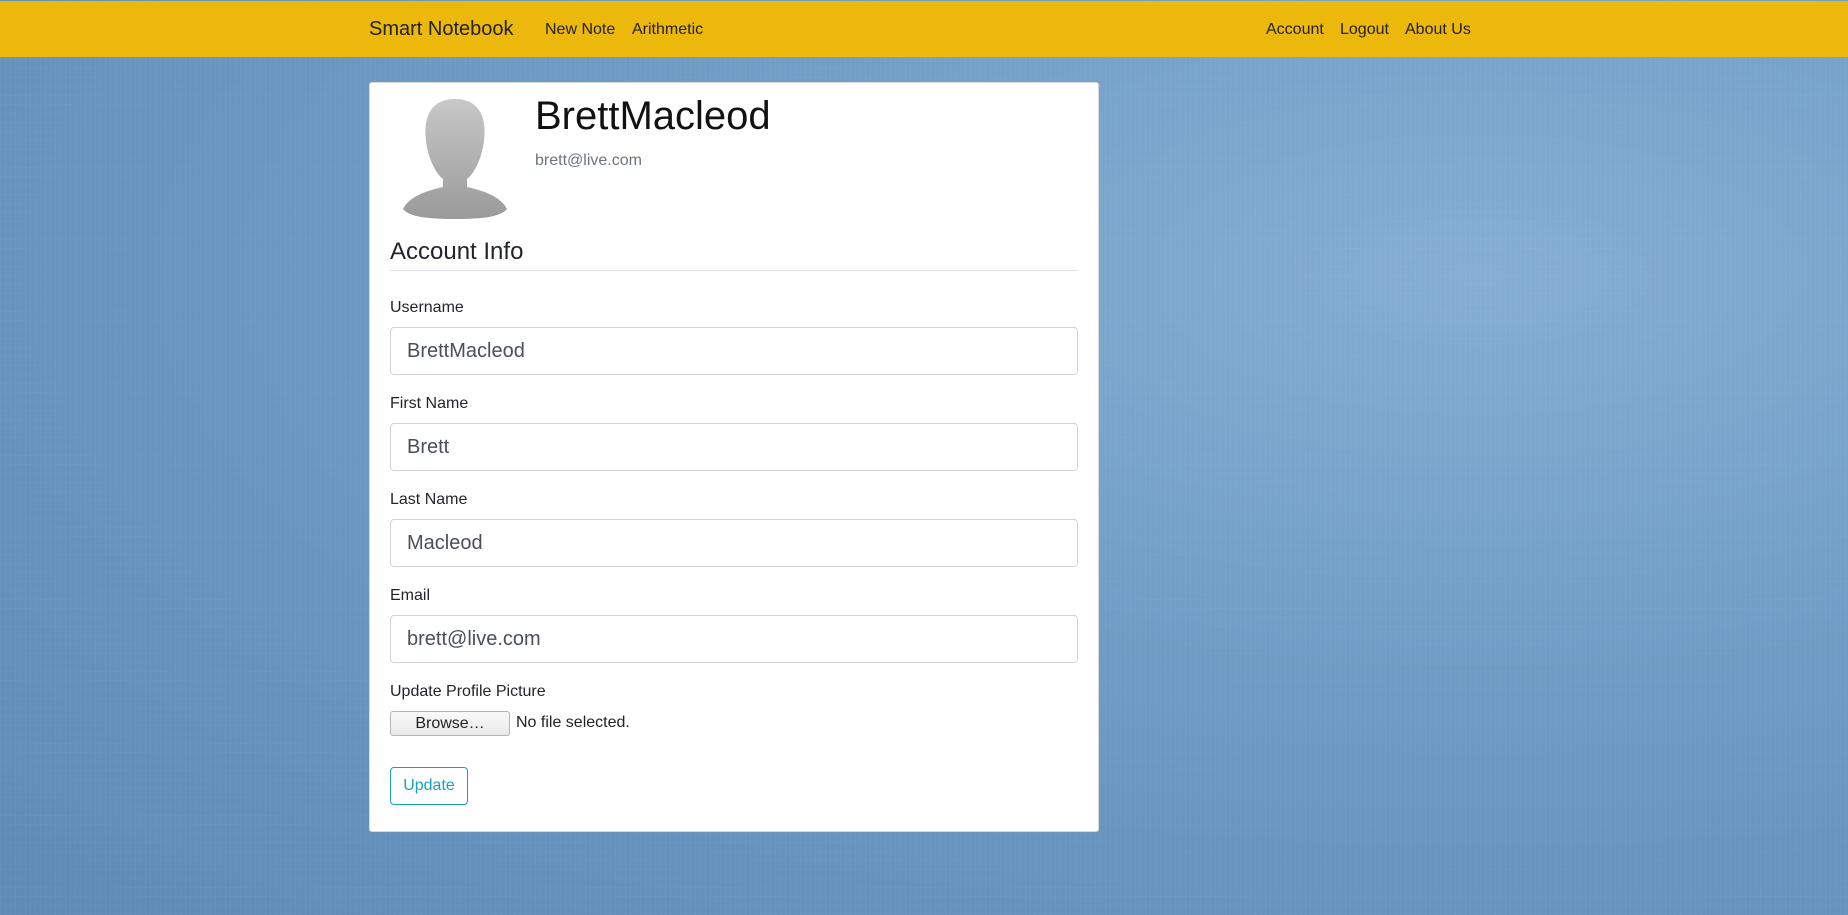 The height and width of the screenshot is (915, 1848). Describe the element at coordinates (653, 116) in the screenshot. I see `profile-name: BrettMacleod` at that location.